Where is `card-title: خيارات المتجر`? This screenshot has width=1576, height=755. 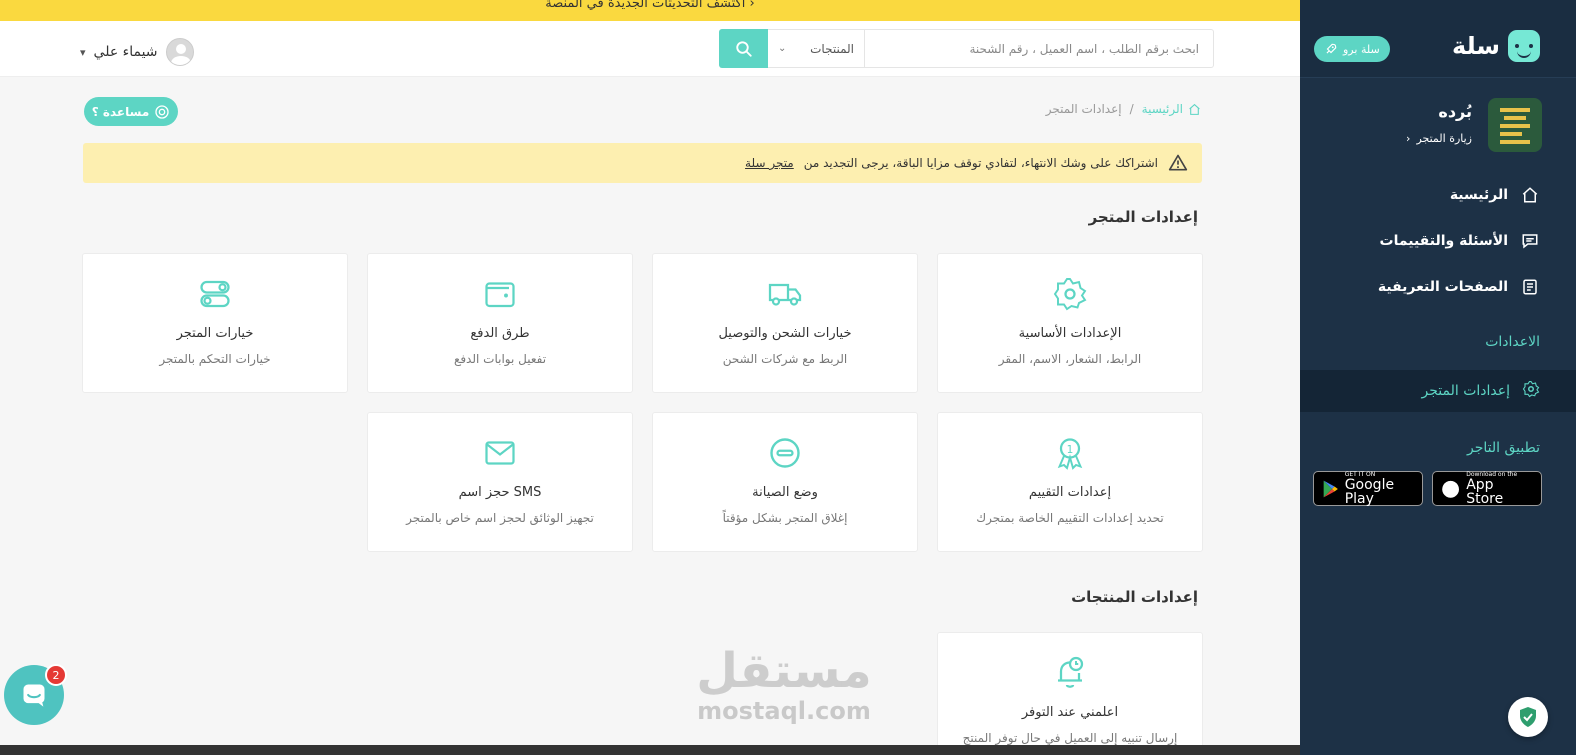
card-title: خيارات المتجر is located at coordinates (215, 333).